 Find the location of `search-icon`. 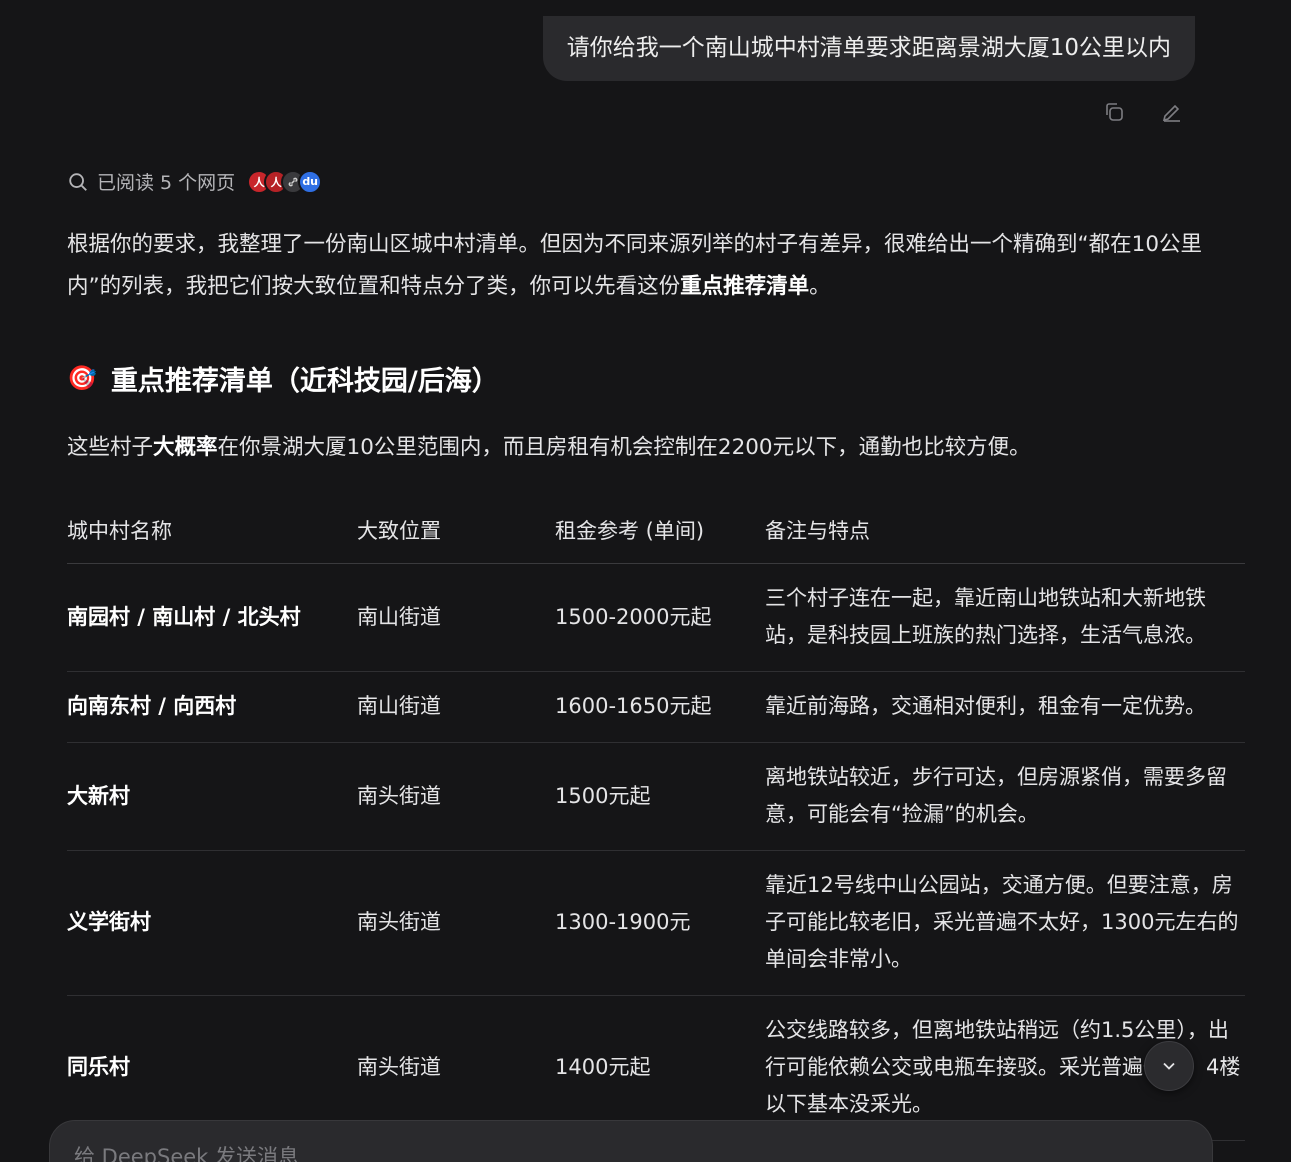

search-icon is located at coordinates (78, 181).